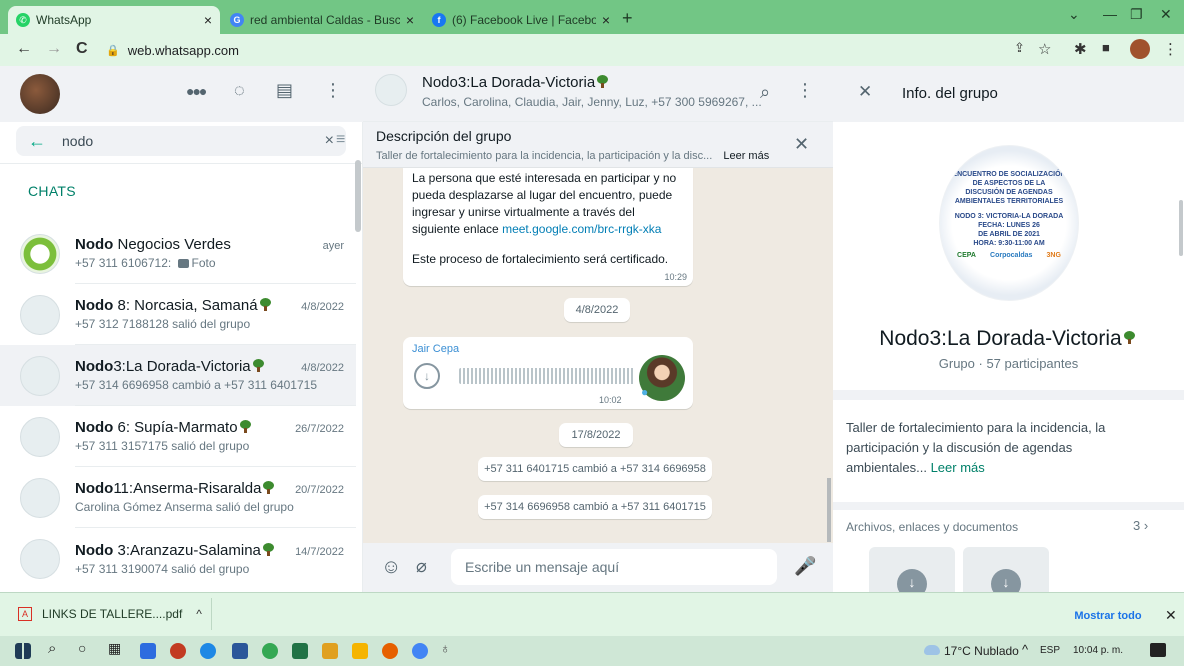 Image resolution: width=1184 pixels, height=666 pixels. Describe the element at coordinates (805, 90) in the screenshot. I see `conversation-menu-icon: ⋮` at that location.